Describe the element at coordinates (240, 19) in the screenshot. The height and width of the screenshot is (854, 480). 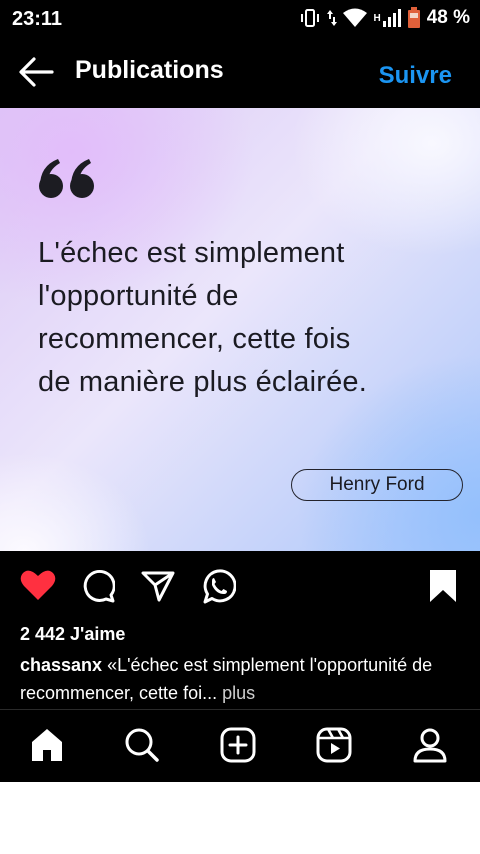
I see `status-bar: 23:11 H 48 %` at that location.